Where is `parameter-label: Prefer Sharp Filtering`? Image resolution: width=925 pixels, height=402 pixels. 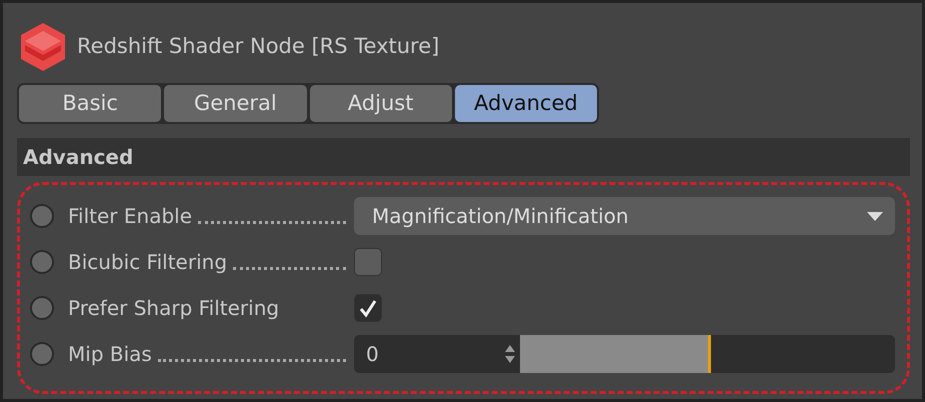 parameter-label: Prefer Sharp Filtering is located at coordinates (174, 308).